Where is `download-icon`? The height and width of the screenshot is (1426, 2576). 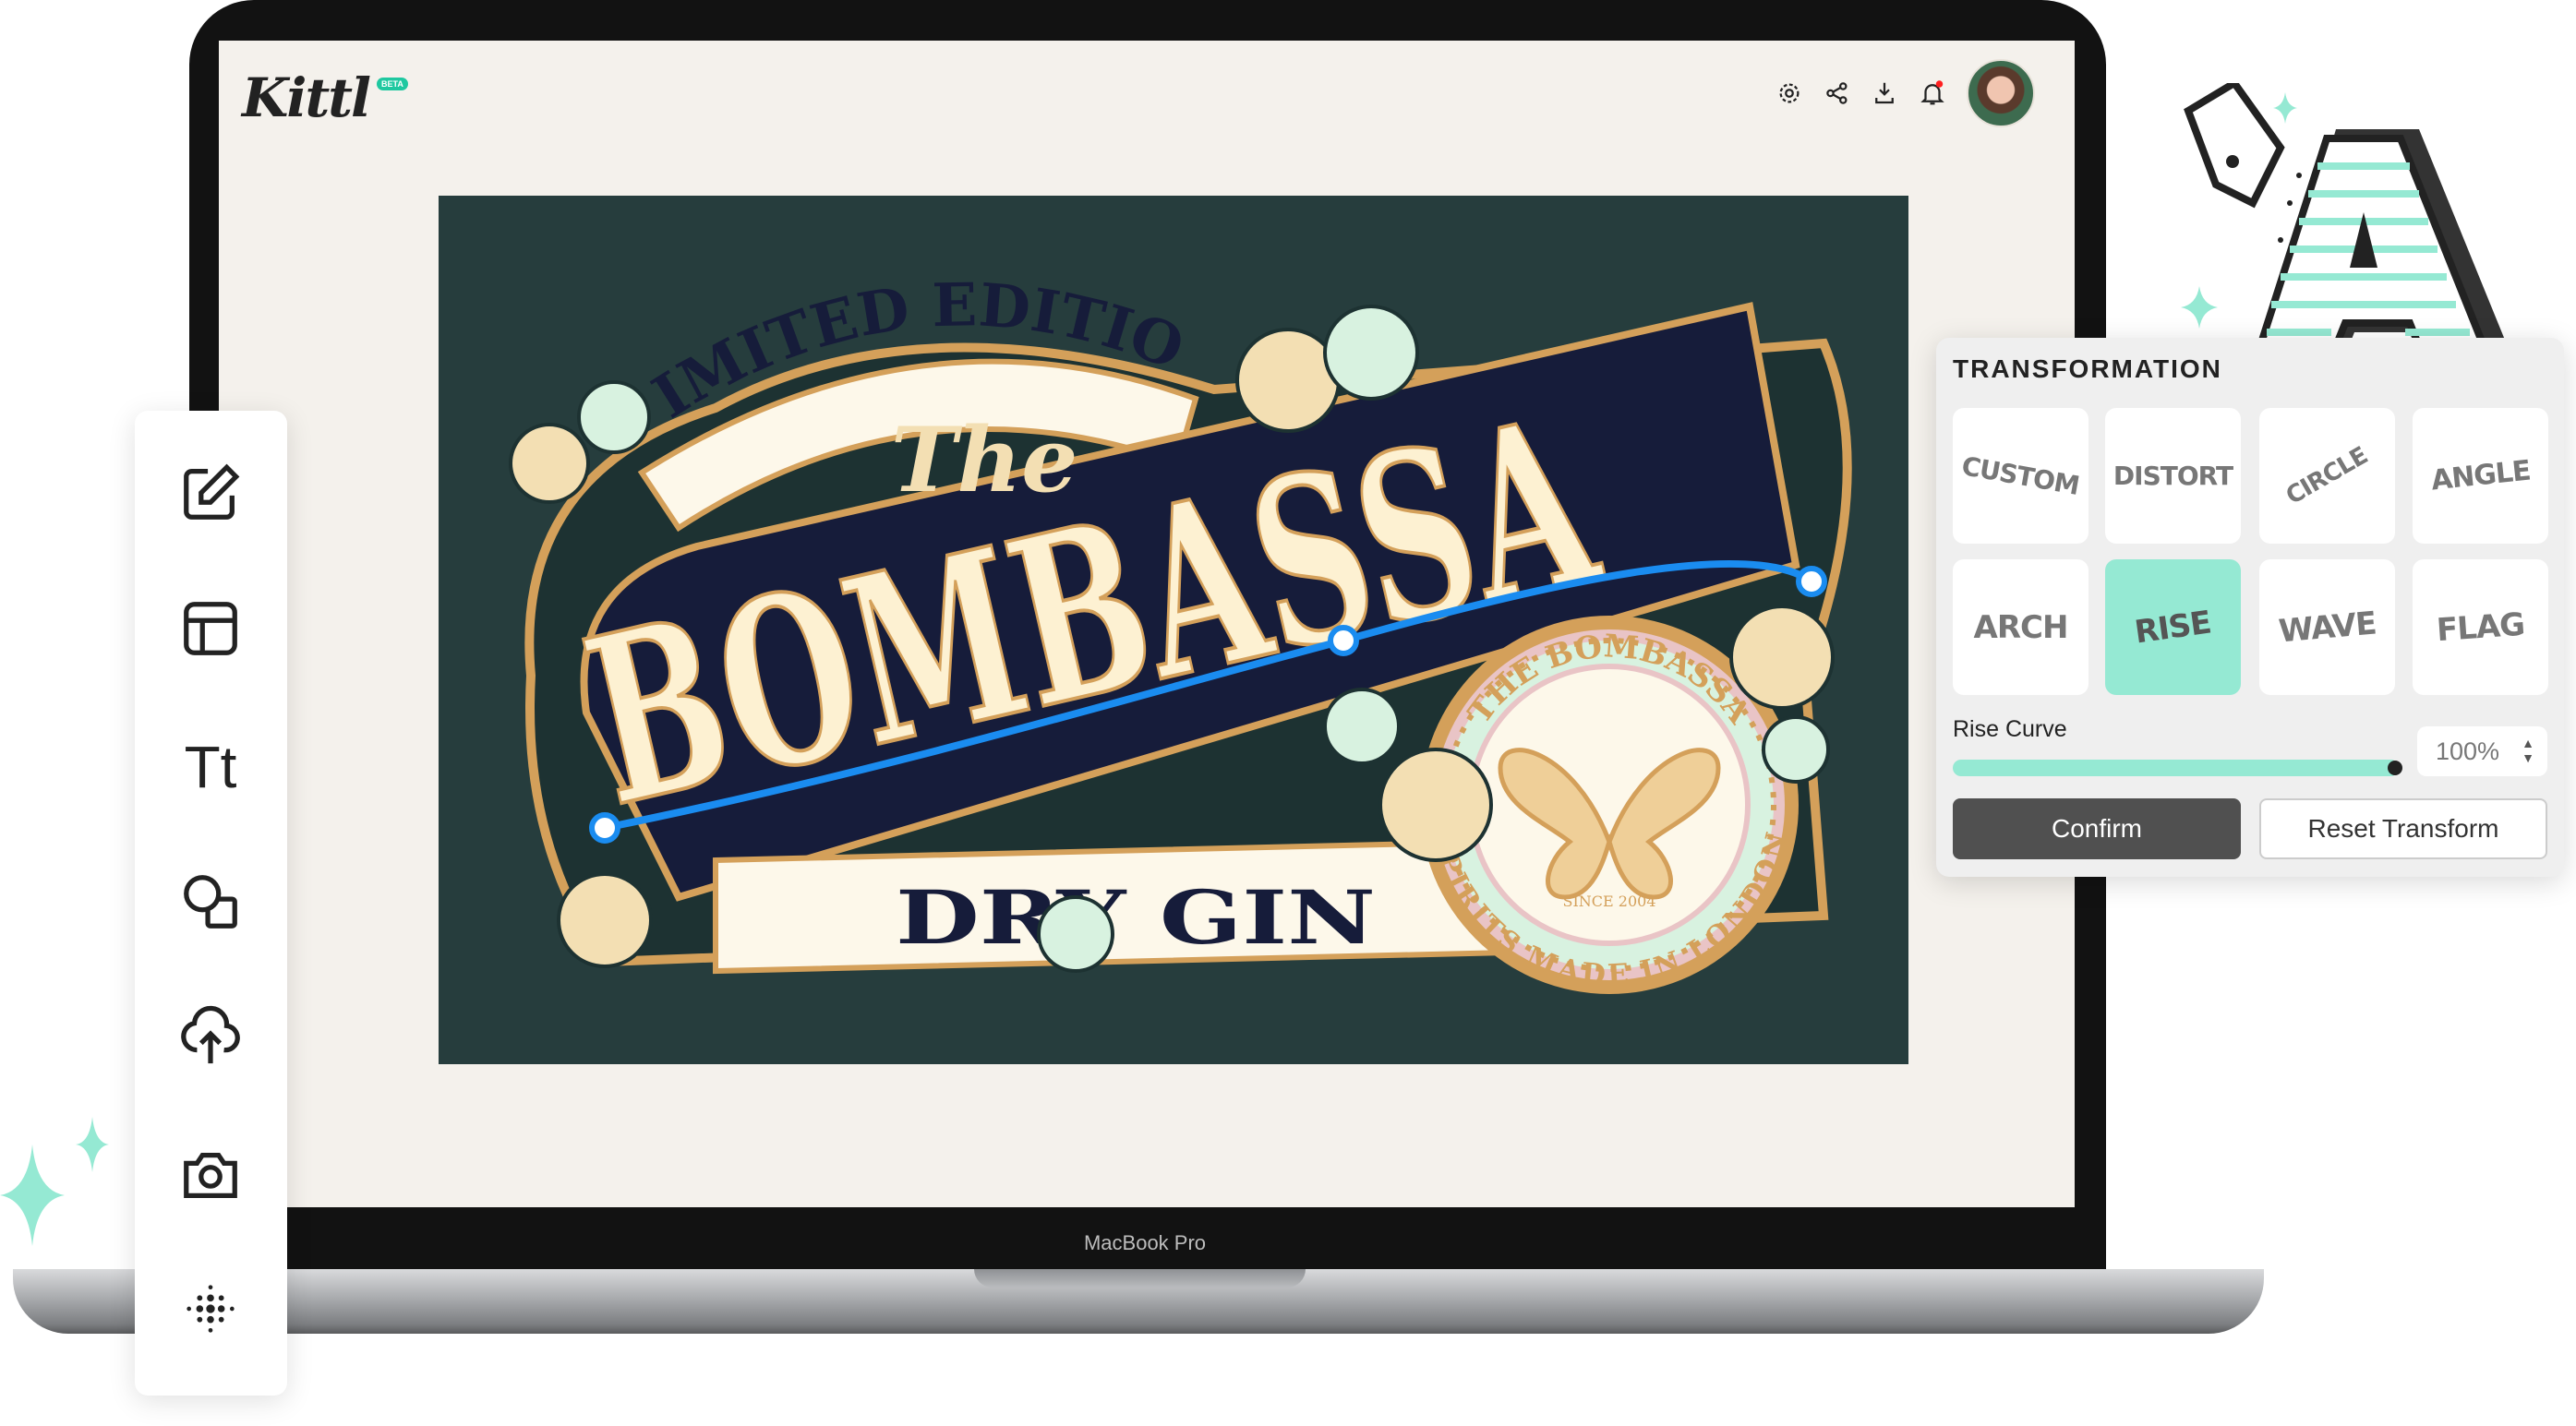 download-icon is located at coordinates (1884, 93).